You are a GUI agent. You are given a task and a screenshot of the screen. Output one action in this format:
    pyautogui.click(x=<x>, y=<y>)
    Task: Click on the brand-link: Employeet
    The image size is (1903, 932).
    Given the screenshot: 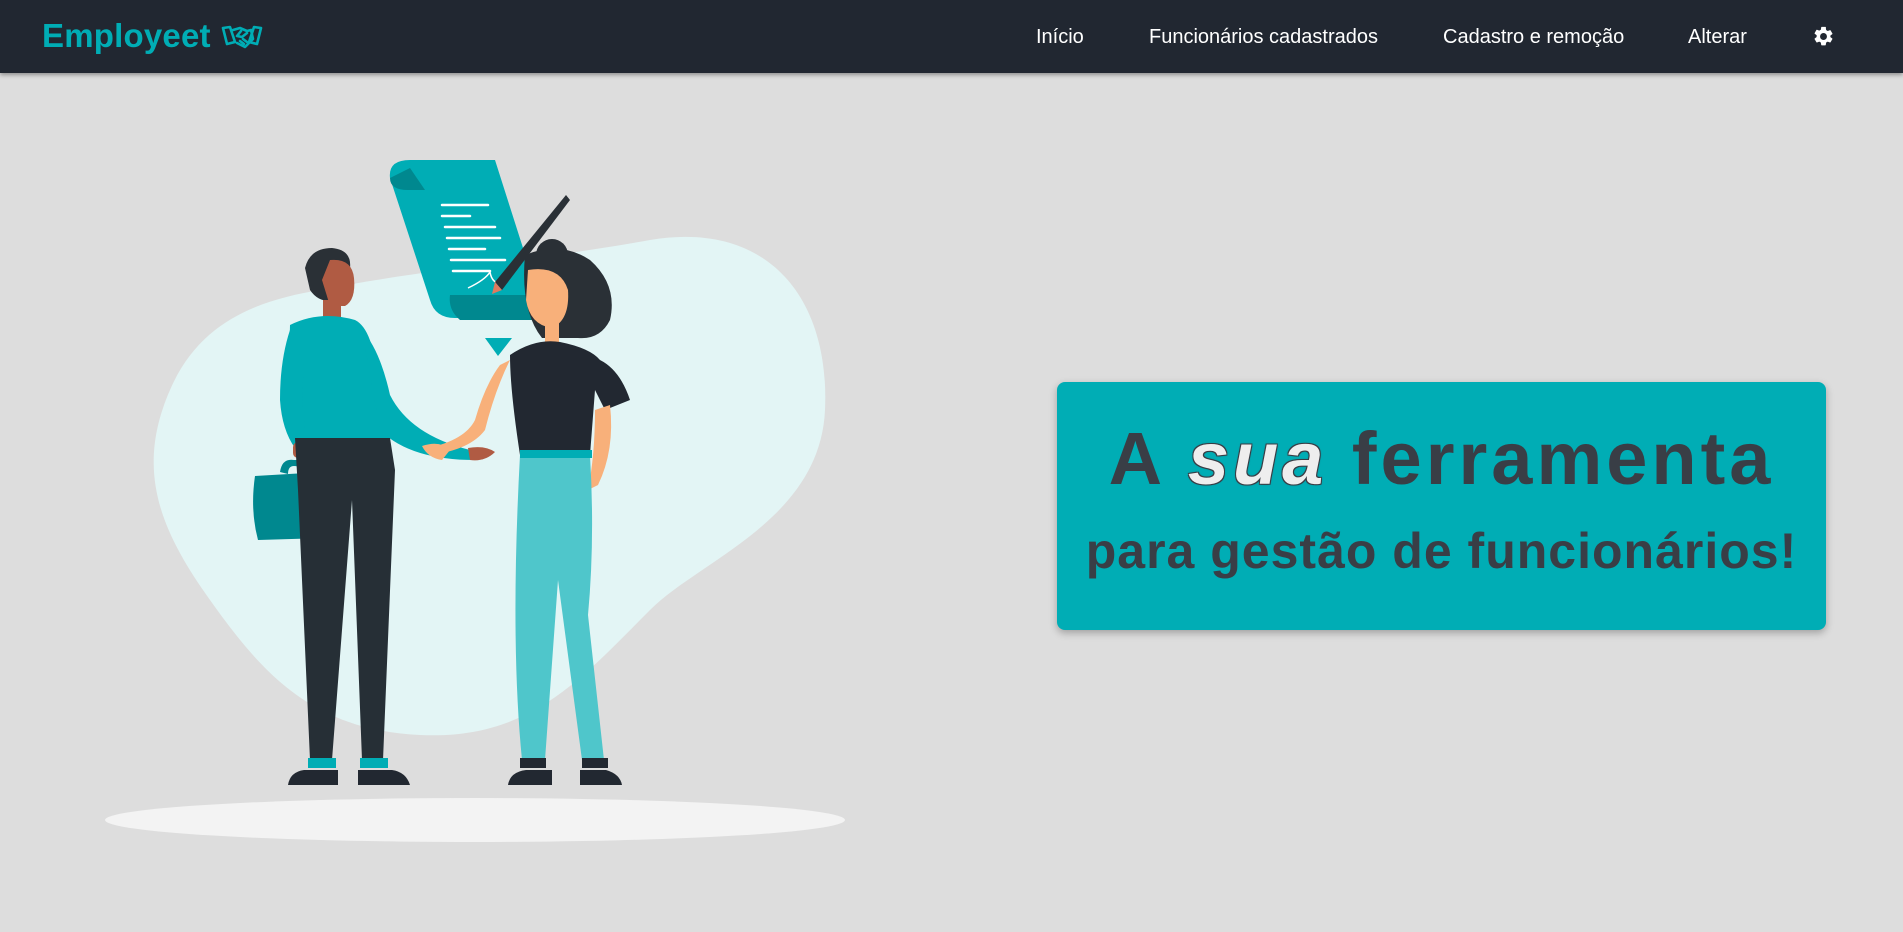 What is the action you would take?
    pyautogui.click(x=152, y=36)
    